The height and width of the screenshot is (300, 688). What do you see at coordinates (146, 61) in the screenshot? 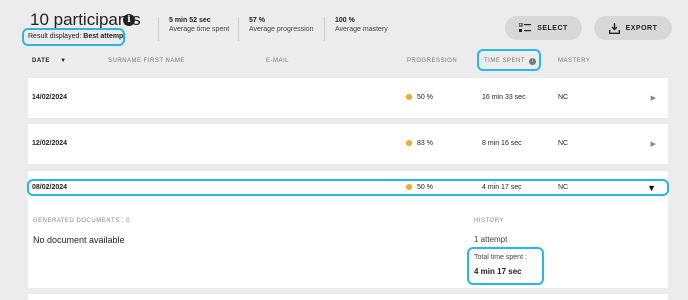
I see `column-name: SURNAME FIRST NAME` at bounding box center [146, 61].